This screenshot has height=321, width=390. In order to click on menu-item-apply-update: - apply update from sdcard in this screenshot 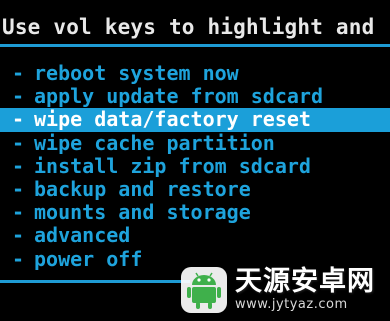, I will do `click(195, 96)`.